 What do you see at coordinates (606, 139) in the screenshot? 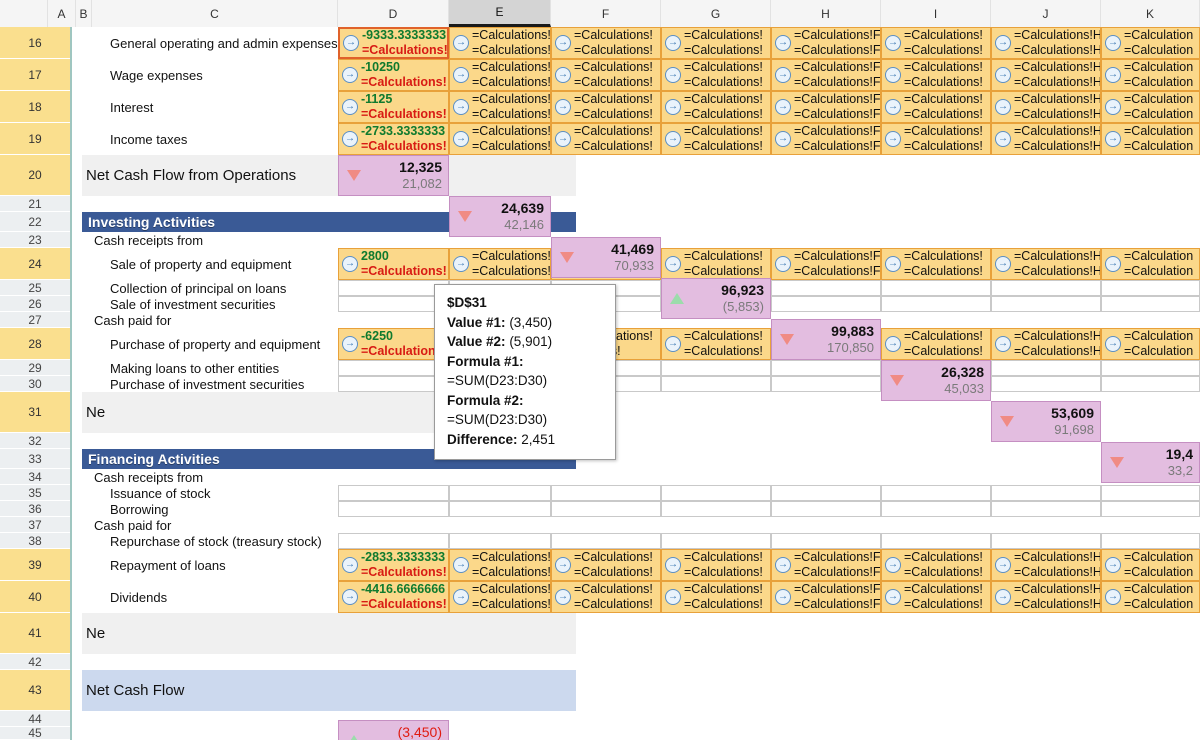
I see `formula-cell-F19: → =Calculations! =Calculations!` at bounding box center [606, 139].